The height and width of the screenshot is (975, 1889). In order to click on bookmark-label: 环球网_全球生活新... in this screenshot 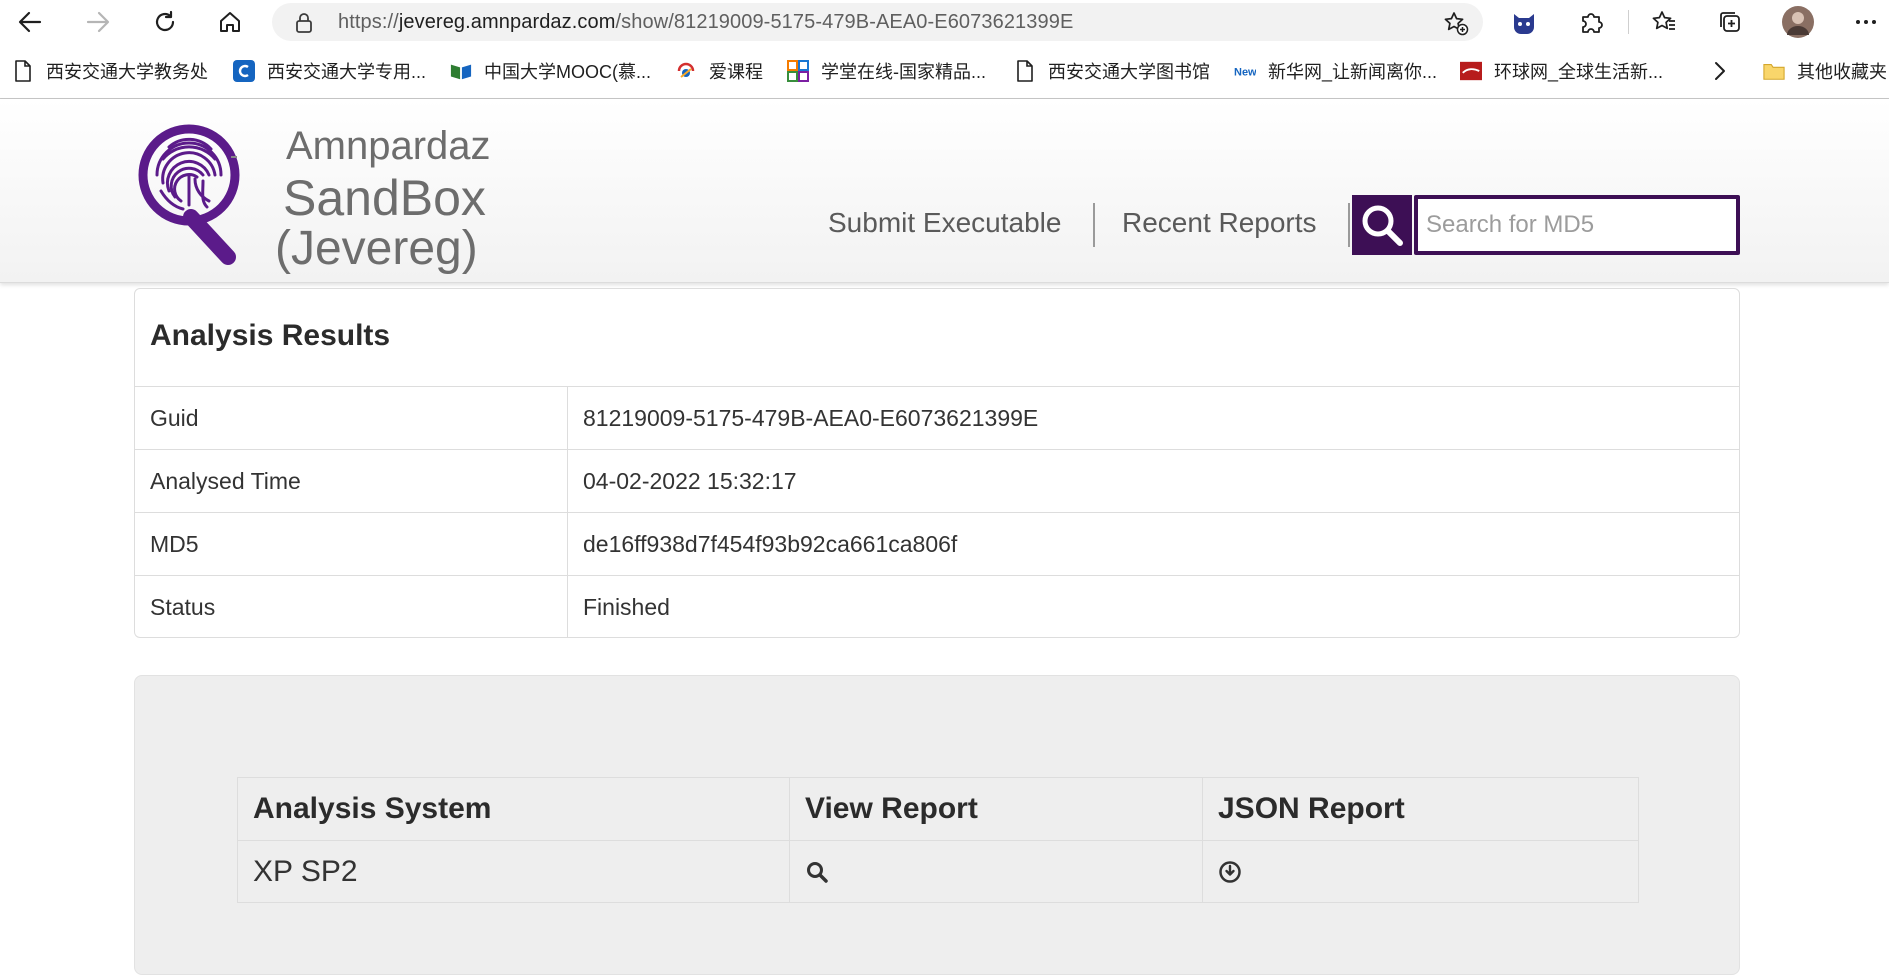, I will do `click(1579, 72)`.